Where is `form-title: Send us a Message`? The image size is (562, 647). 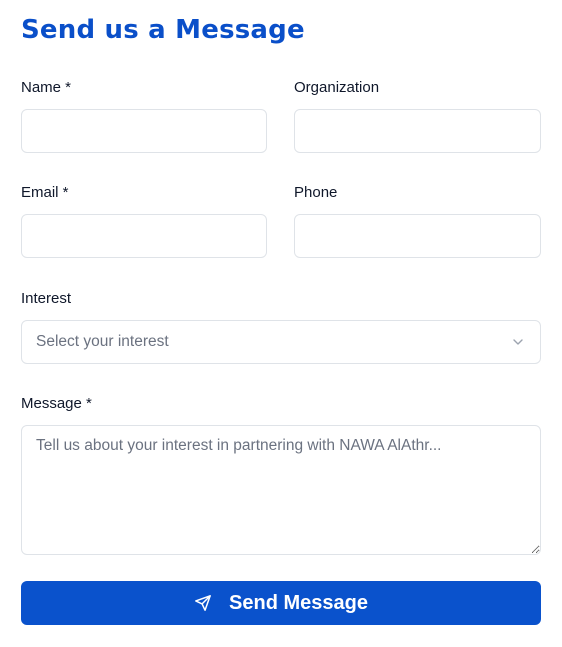
form-title: Send us a Message is located at coordinates (163, 30).